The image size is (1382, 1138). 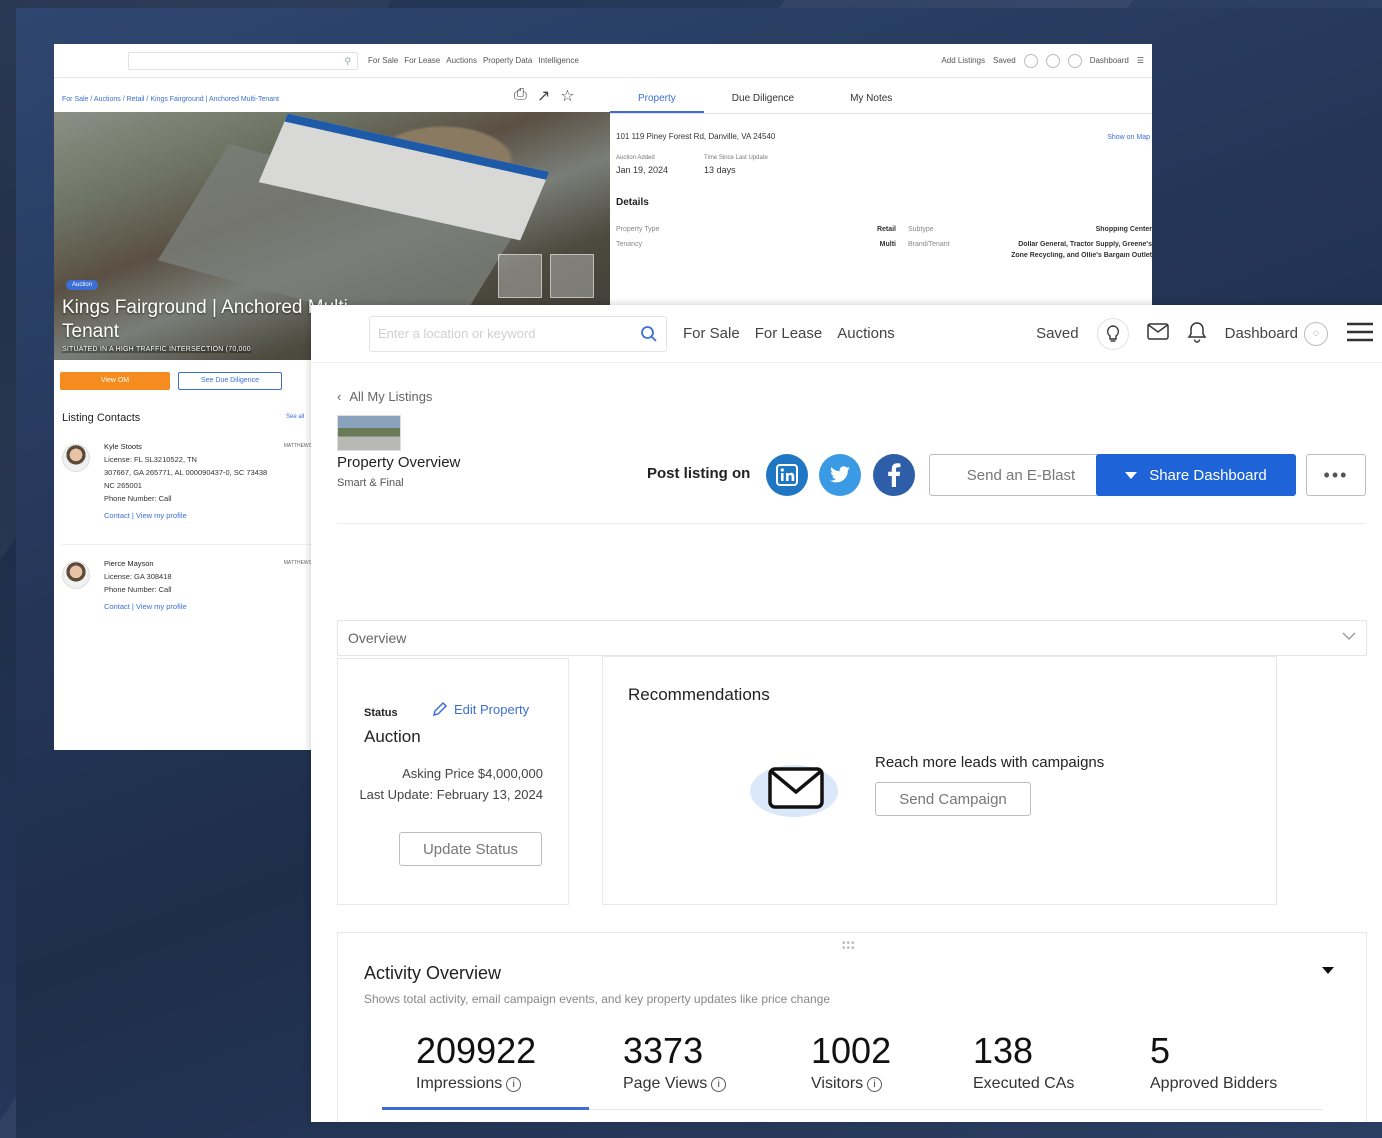 What do you see at coordinates (383, 60) in the screenshot?
I see `back-nav-for-sale: For Sale` at bounding box center [383, 60].